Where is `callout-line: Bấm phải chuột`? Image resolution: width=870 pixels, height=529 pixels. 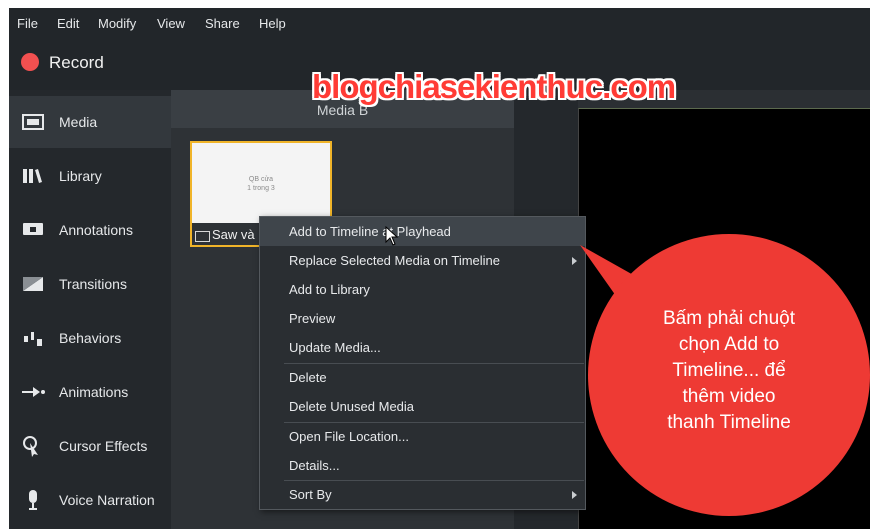 callout-line: Bấm phải chuột is located at coordinates (729, 318).